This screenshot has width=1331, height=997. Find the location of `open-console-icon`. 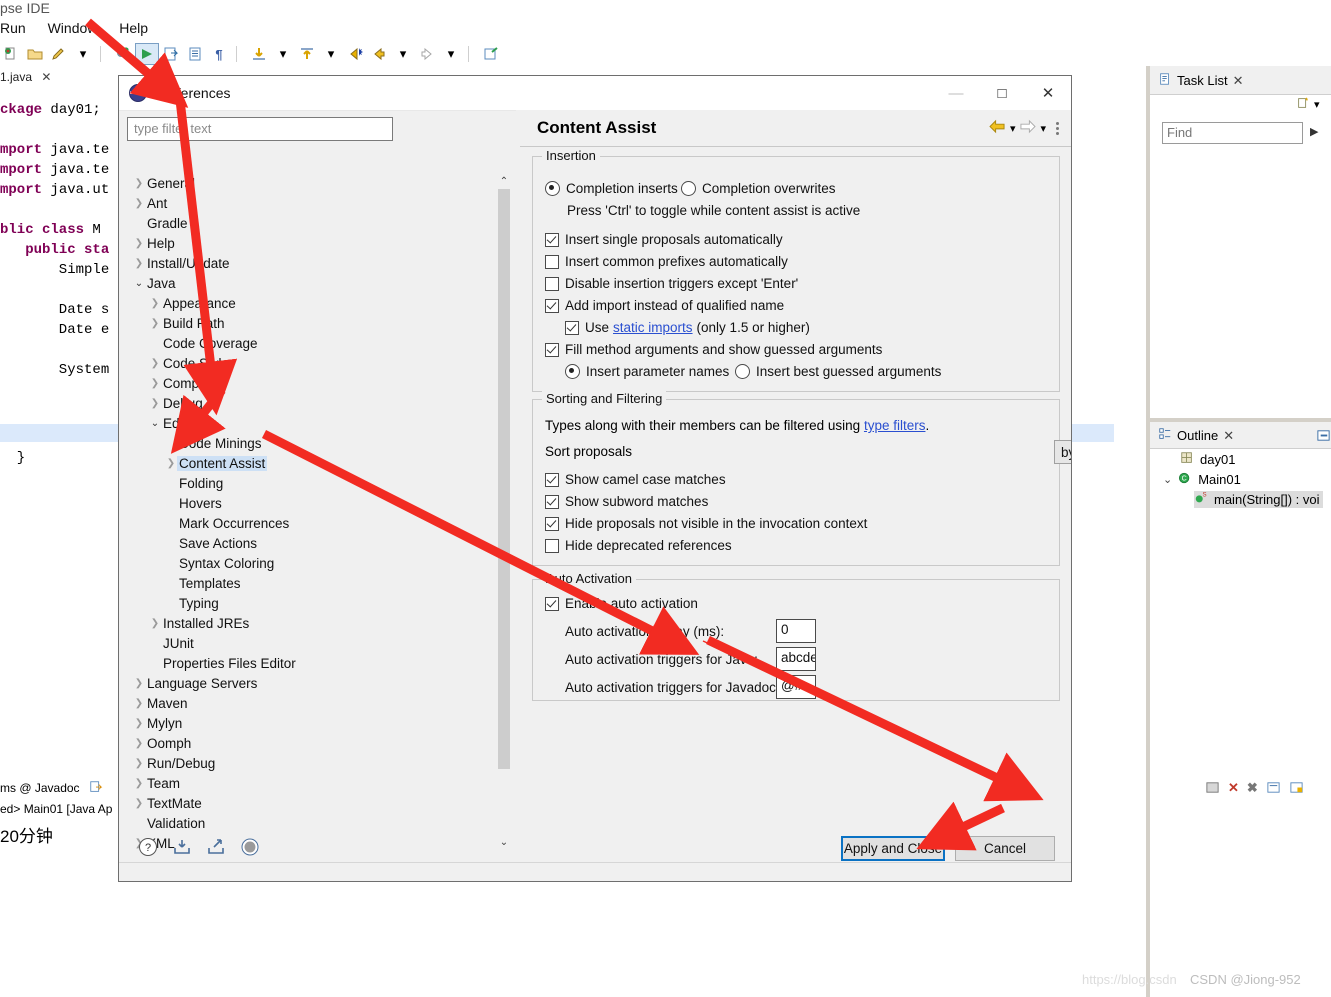

open-console-icon is located at coordinates (1296, 789).